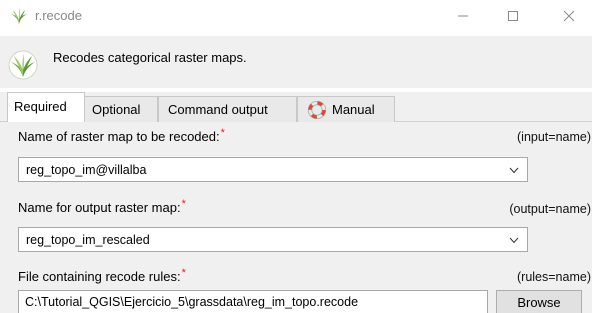 The width and height of the screenshot is (592, 313). What do you see at coordinates (317, 110) in the screenshot?
I see `lifebuoy-icon` at bounding box center [317, 110].